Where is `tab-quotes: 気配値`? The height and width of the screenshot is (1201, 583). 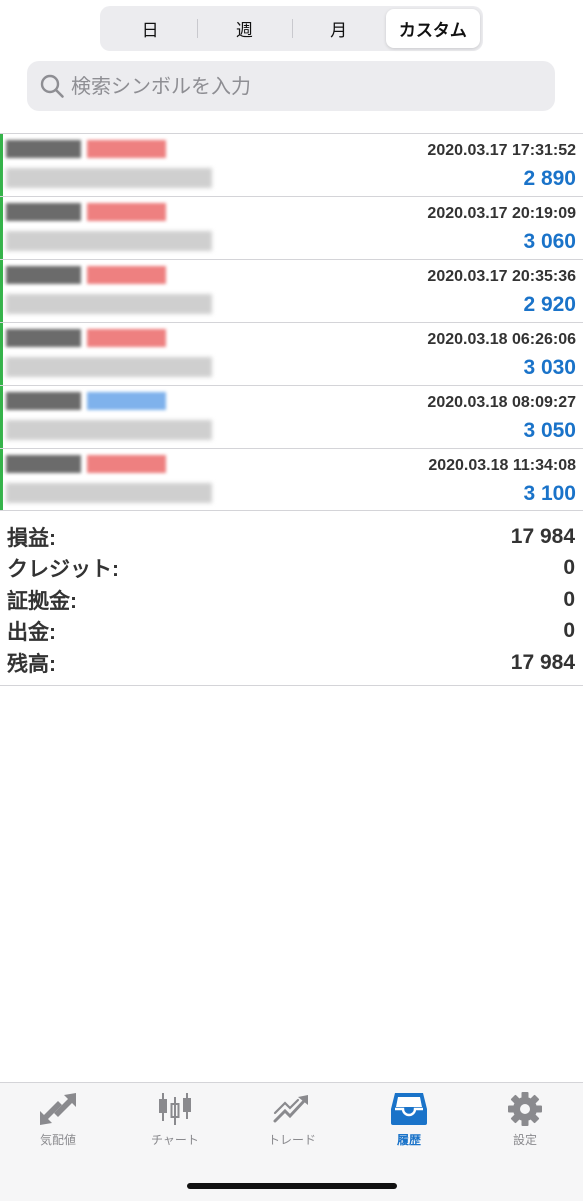
tab-quotes: 気配値 is located at coordinates (58, 1119).